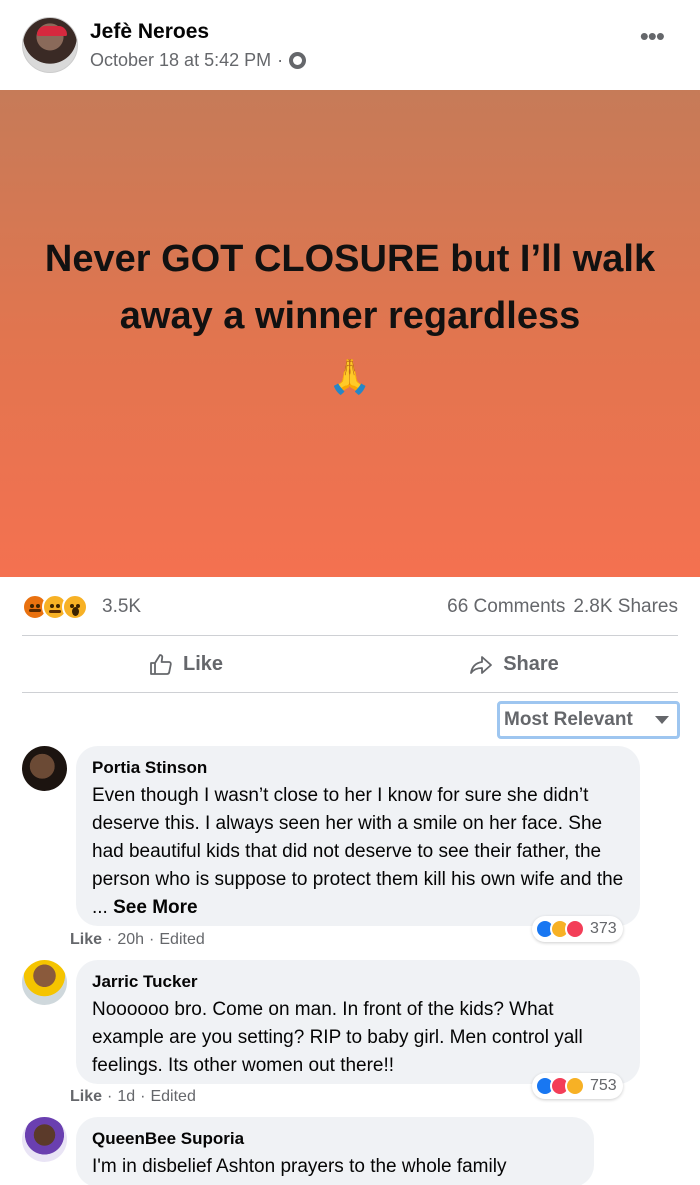  What do you see at coordinates (350, 376) in the screenshot?
I see `praying-hands-emoji: 🙏` at bounding box center [350, 376].